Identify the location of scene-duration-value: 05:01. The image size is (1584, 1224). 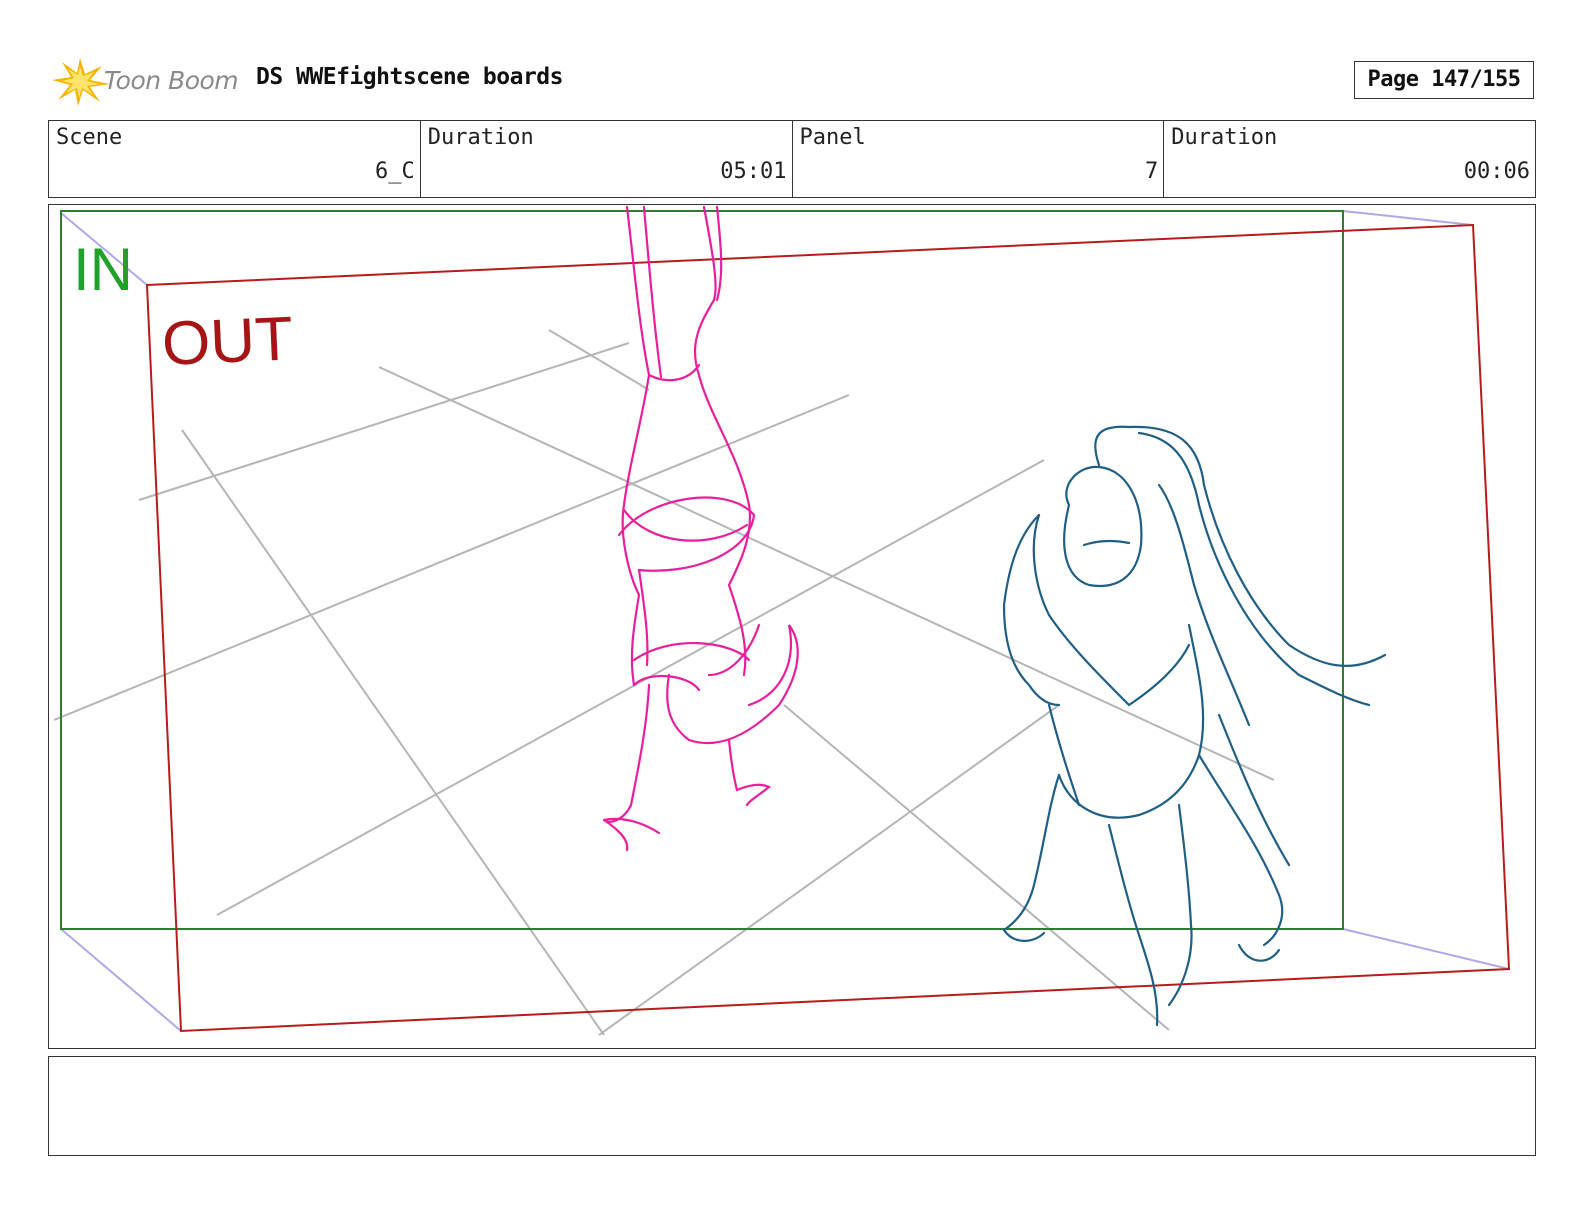
(753, 171).